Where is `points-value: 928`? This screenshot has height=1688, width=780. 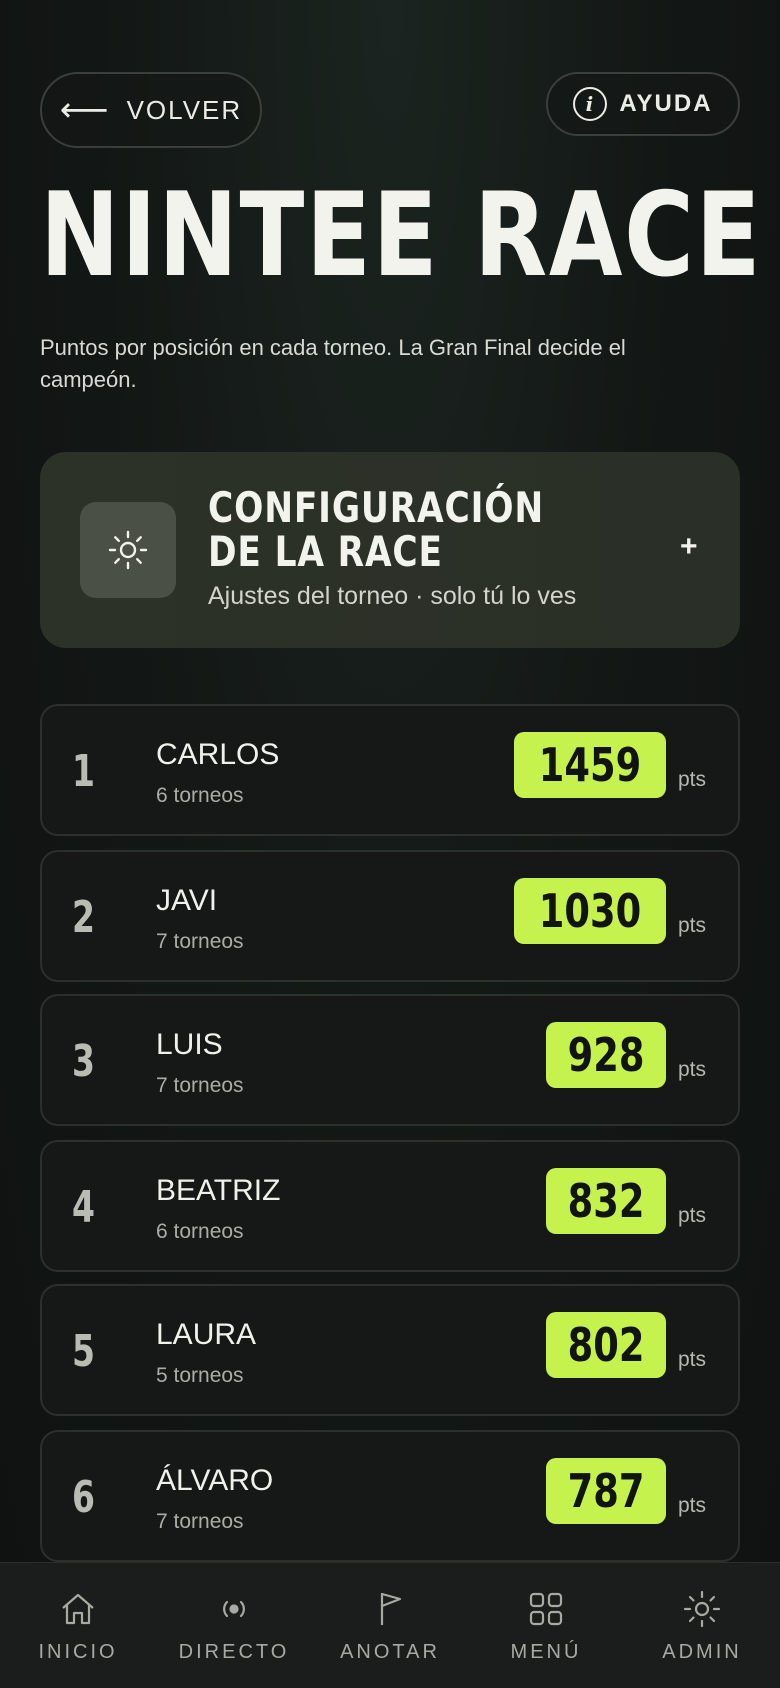
points-value: 928 is located at coordinates (606, 1055).